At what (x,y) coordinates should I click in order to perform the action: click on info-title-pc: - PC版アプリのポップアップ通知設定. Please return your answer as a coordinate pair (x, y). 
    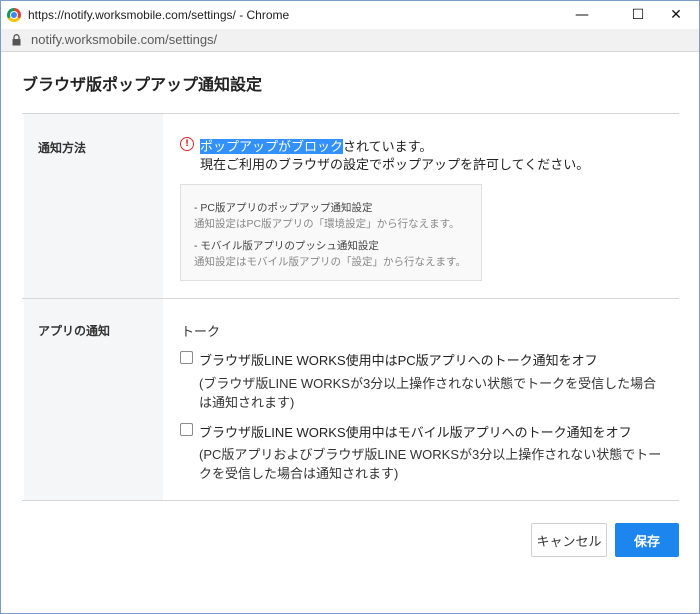
    Looking at the image, I should click on (283, 208).